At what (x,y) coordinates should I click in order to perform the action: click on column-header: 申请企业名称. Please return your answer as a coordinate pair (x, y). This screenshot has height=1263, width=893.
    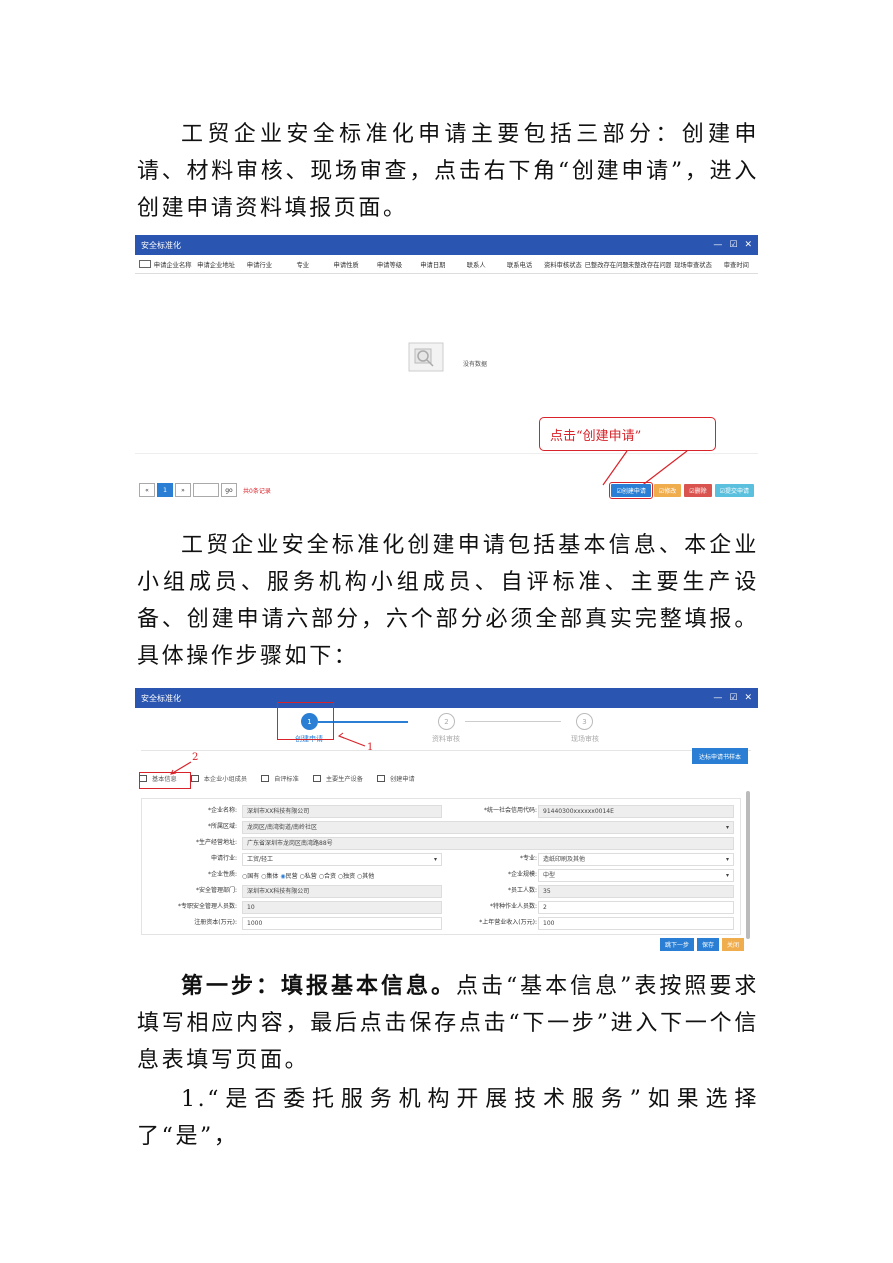
    Looking at the image, I should click on (172, 265).